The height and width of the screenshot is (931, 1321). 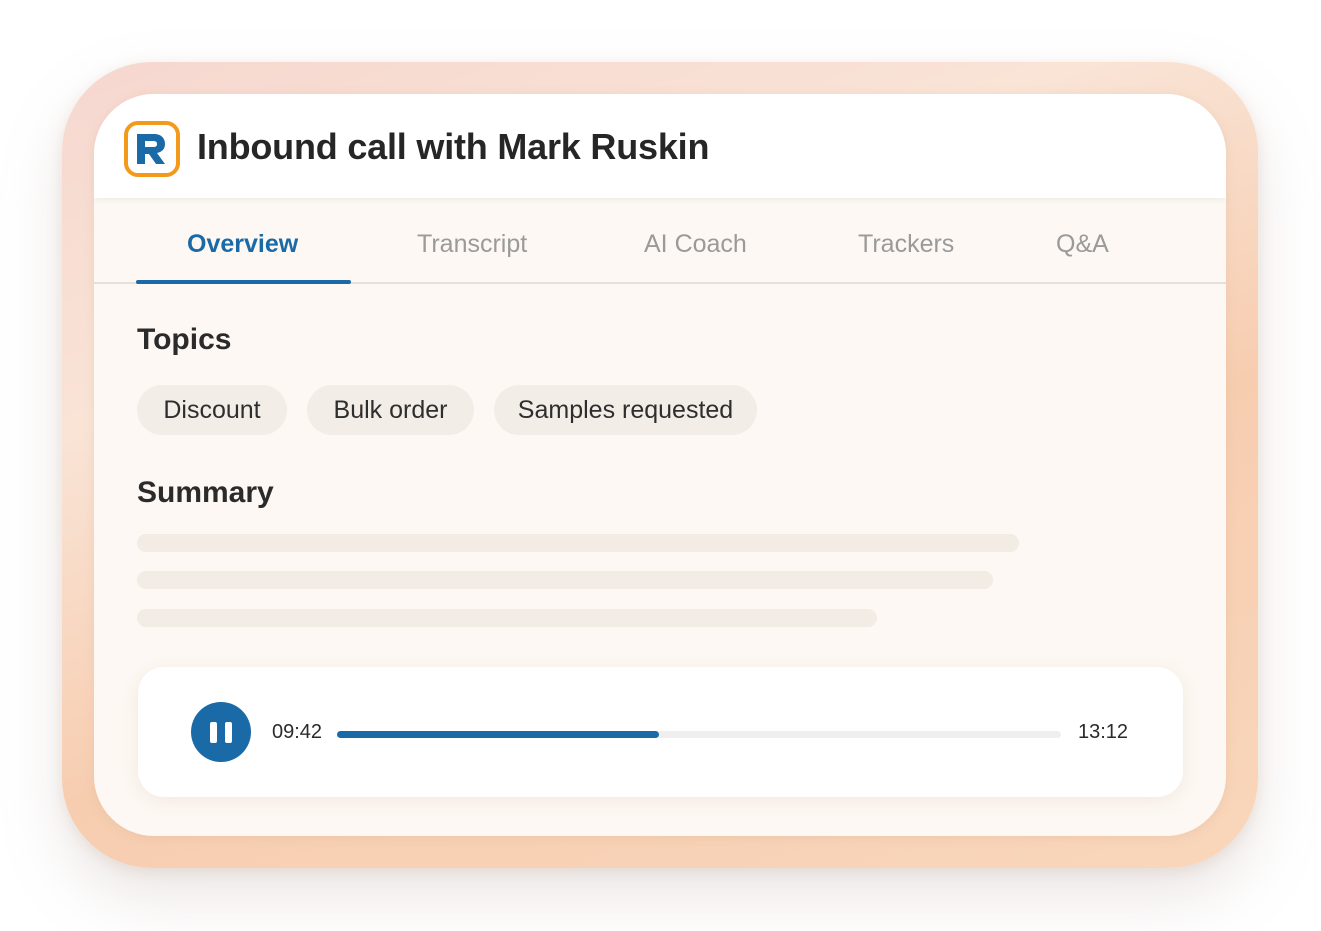 What do you see at coordinates (472, 244) in the screenshot?
I see `tab-transcript: Transcript` at bounding box center [472, 244].